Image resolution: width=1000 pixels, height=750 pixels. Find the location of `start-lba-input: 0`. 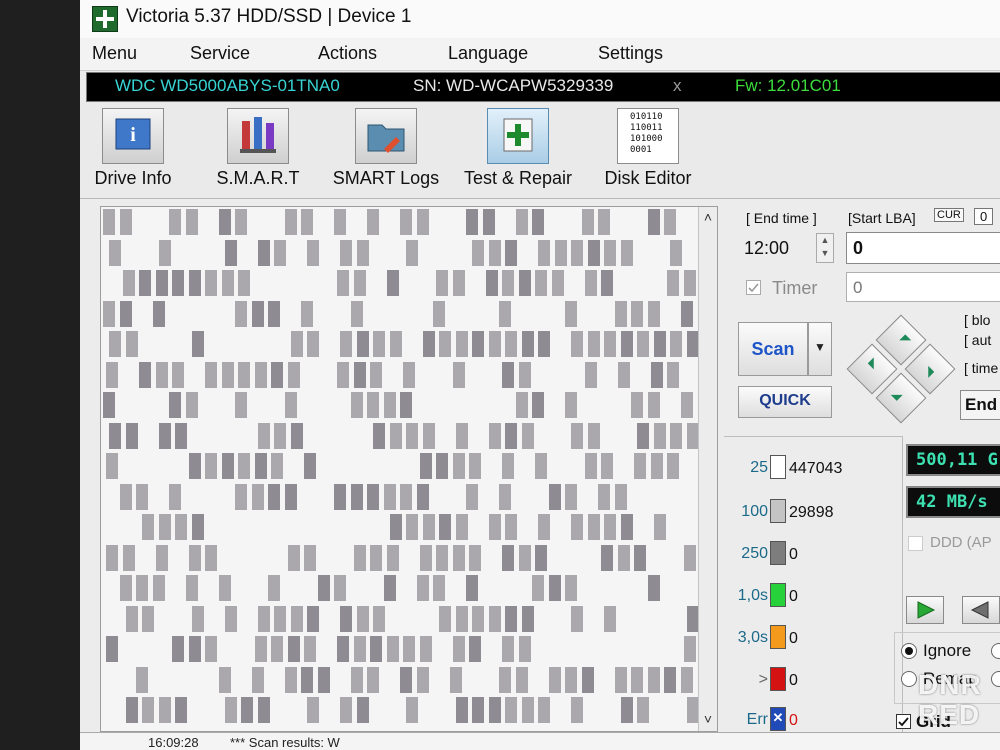

start-lba-input: 0 is located at coordinates (923, 248).